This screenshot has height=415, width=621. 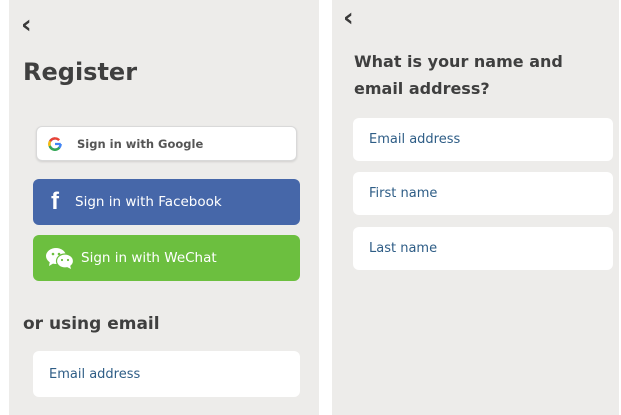 What do you see at coordinates (55, 143) in the screenshot?
I see `google-g-icon` at bounding box center [55, 143].